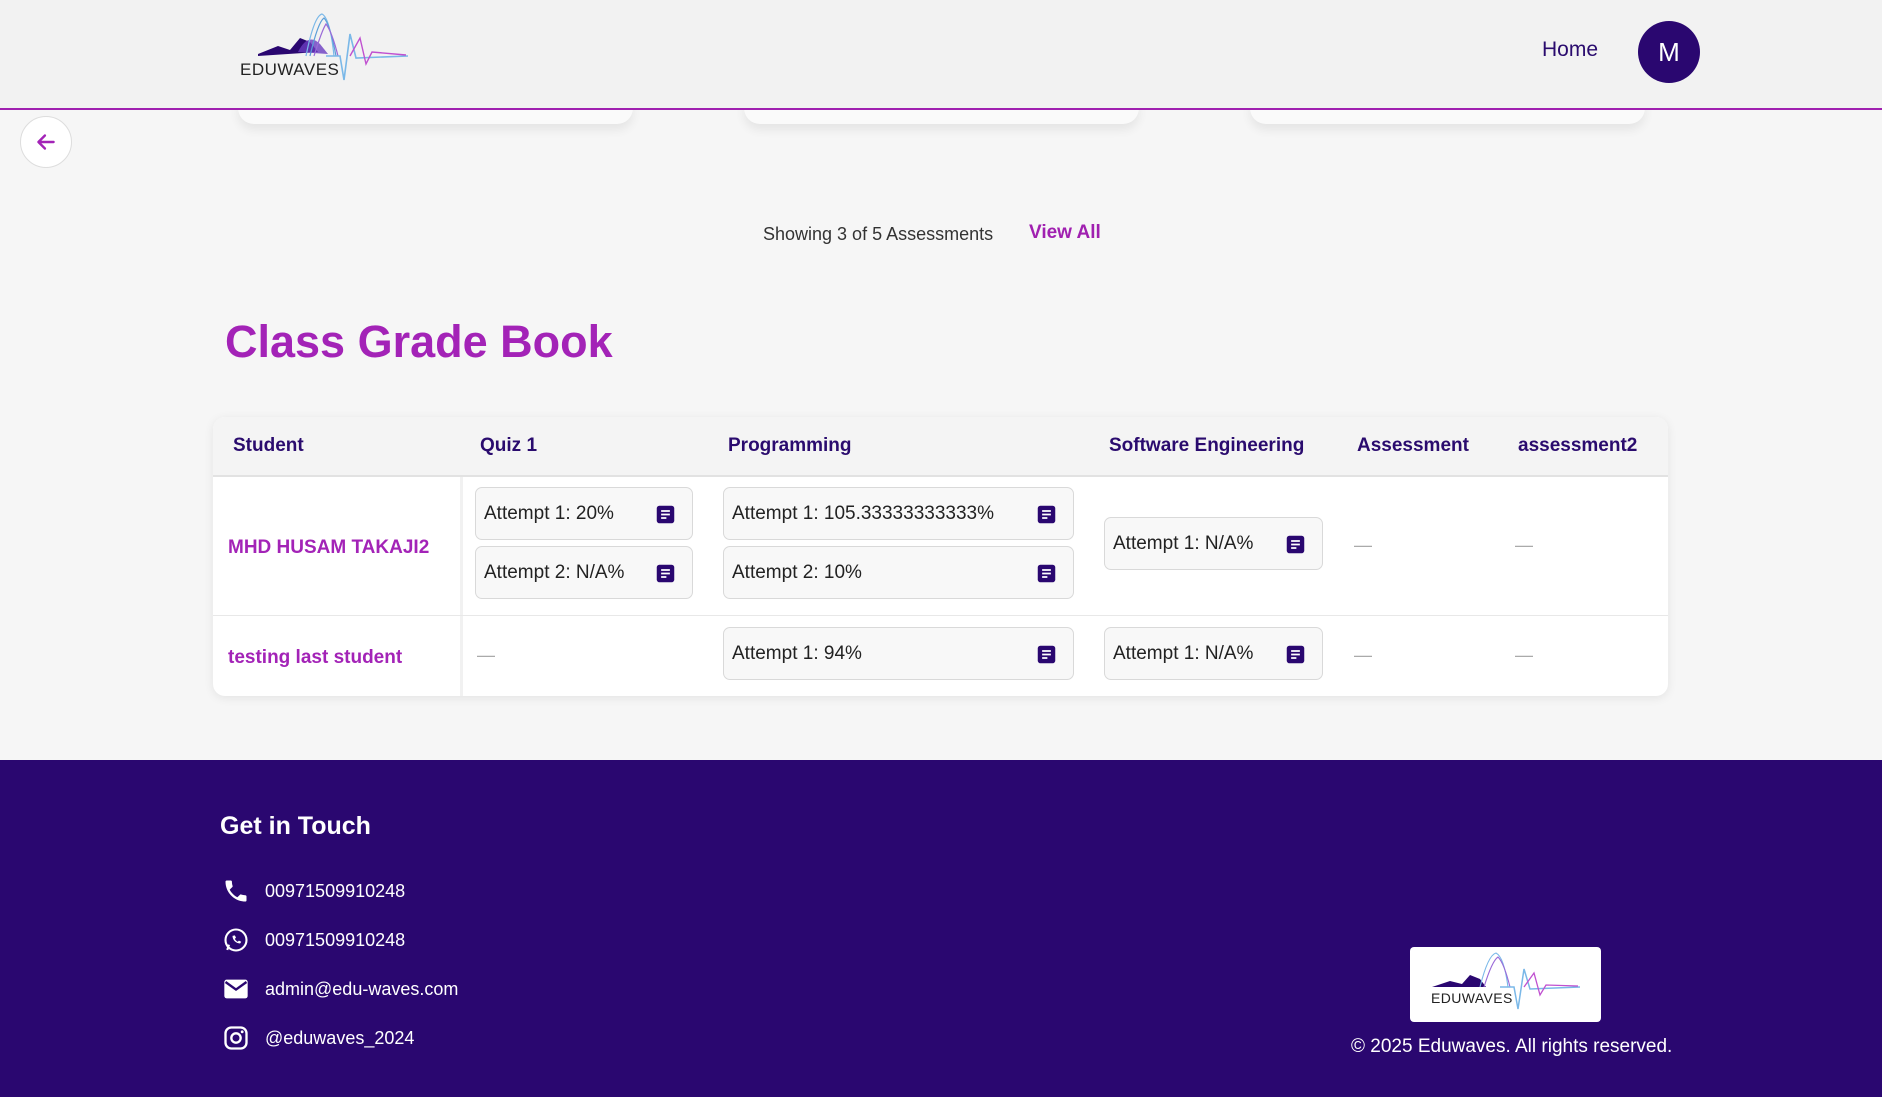 The image size is (1882, 1097). I want to click on column-header-assessment: Assessment, so click(1413, 445).